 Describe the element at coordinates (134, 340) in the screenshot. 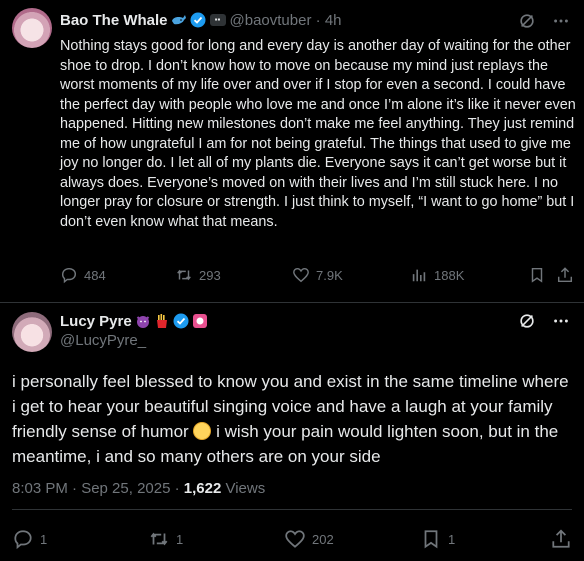

I see `reply-author-handle: @LucyPyre_` at that location.